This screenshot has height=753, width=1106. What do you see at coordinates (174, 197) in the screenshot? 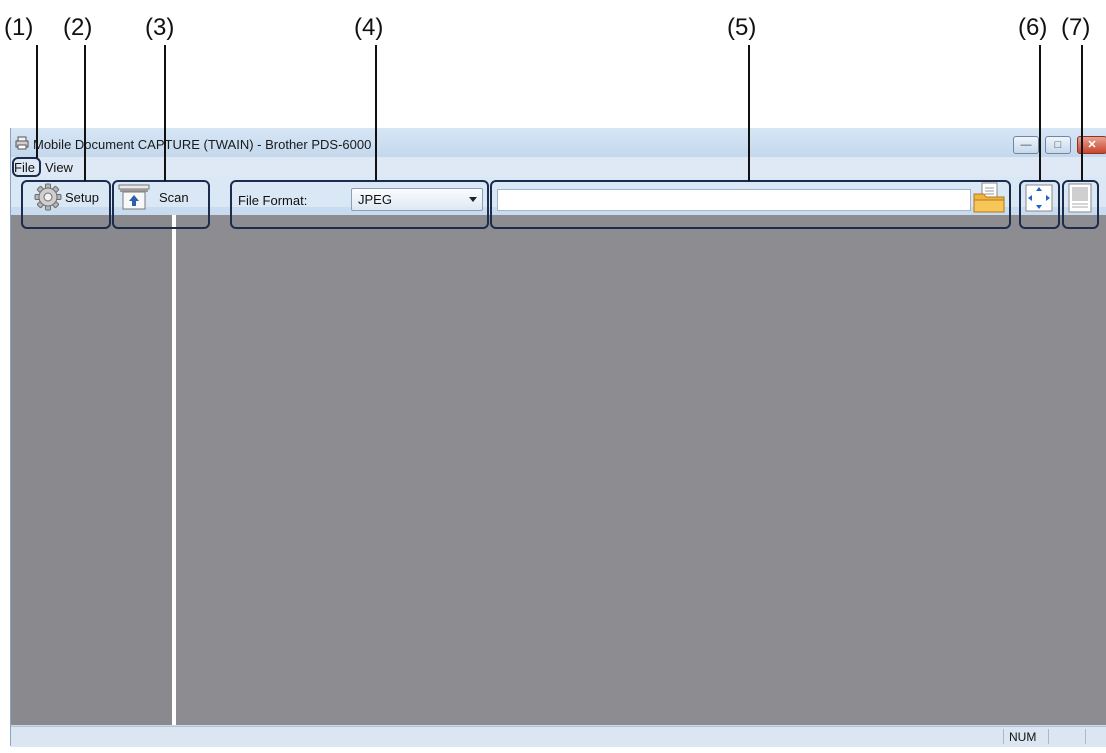
I see `scan-label: Scan` at bounding box center [174, 197].